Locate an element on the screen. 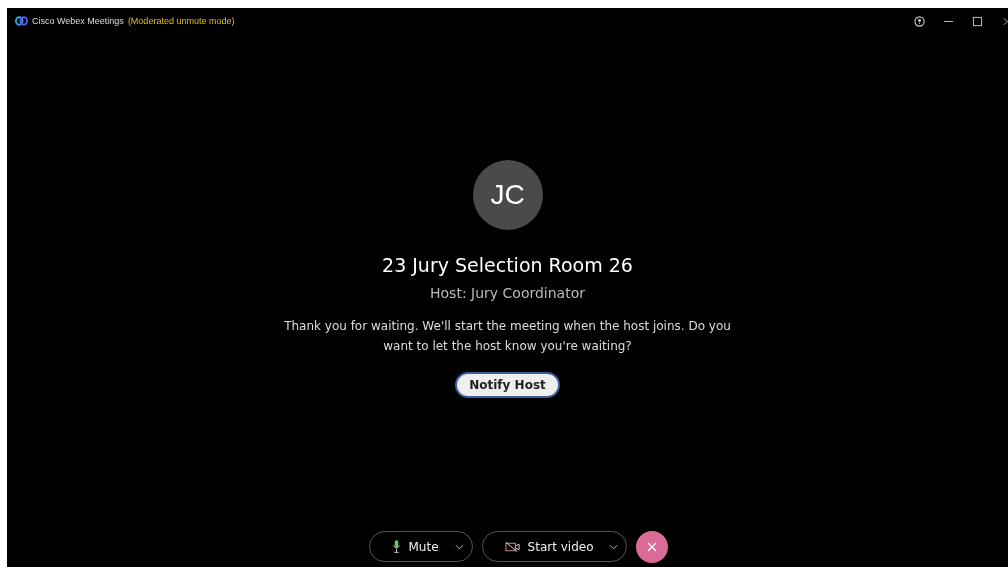 The width and height of the screenshot is (1008, 567). meeting-title: 23 Jury Selection Room 26 is located at coordinates (507, 265).